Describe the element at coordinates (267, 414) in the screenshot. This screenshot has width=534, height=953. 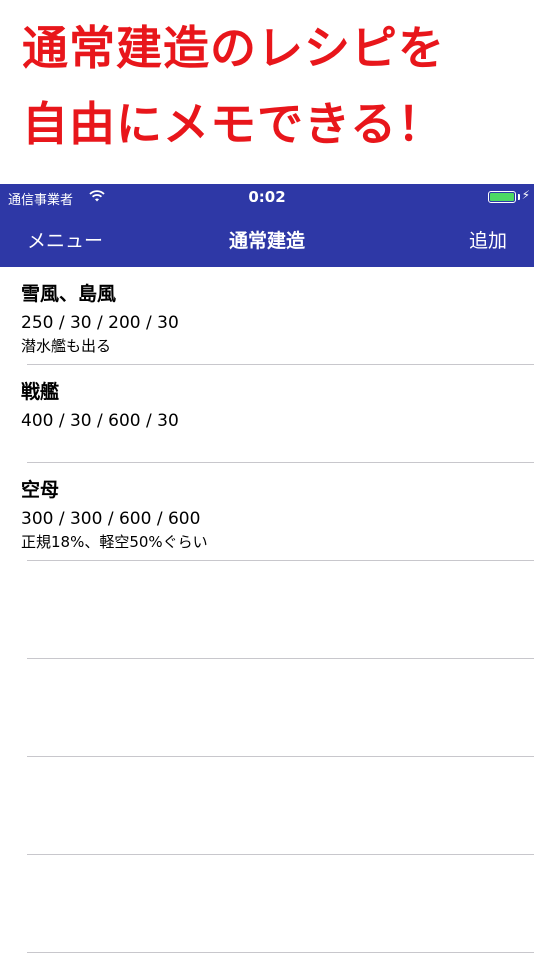
I see `recipe-row: 戦艦 400 / 30 / 600 / 30` at that location.